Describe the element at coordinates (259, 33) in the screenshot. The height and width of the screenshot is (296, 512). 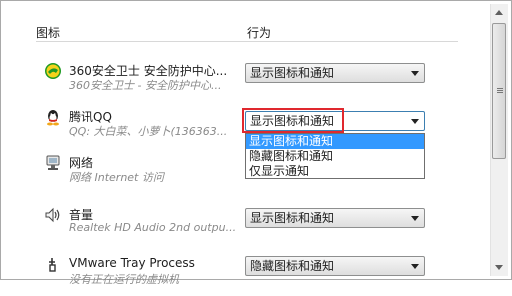
I see `column-header-behavior: 行为` at that location.